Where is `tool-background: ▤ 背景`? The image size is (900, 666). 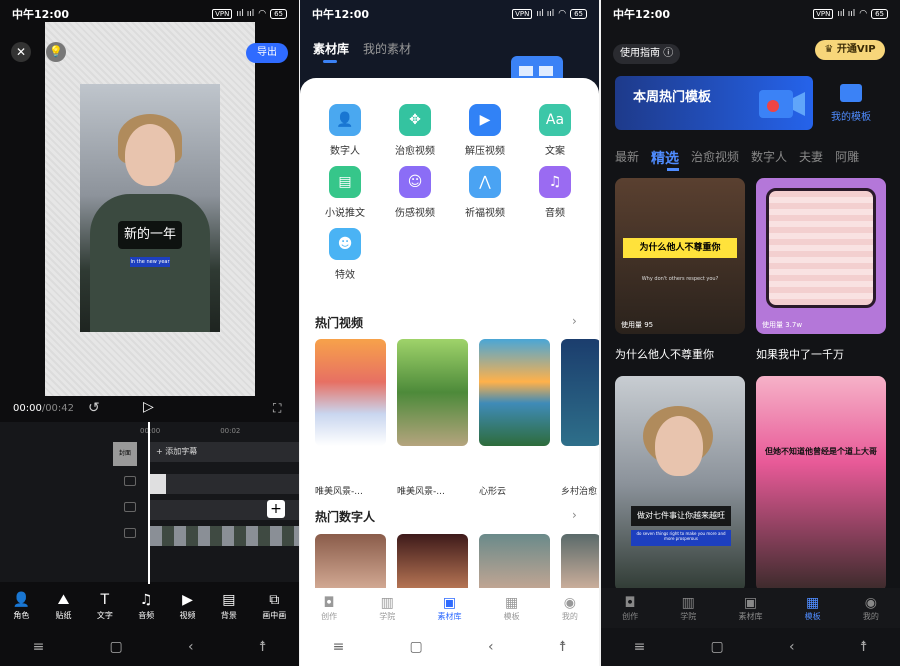
tool-background: ▤ 背景 is located at coordinates (229, 606).